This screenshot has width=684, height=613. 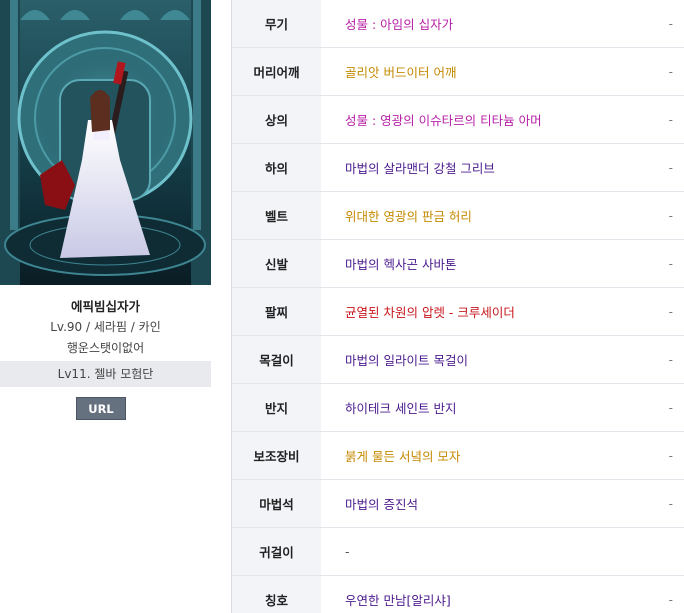 I want to click on equipment-item-name: 균열된 차원의 압렛 - 크루세이더, so click(x=430, y=311).